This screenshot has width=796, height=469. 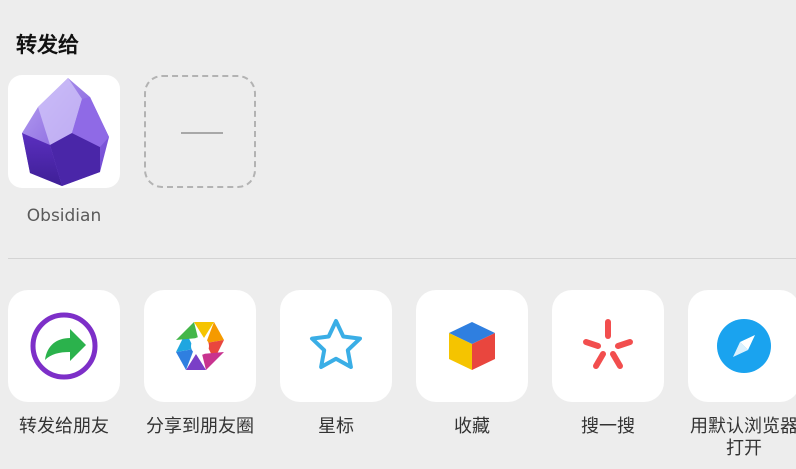 What do you see at coordinates (200, 426) in the screenshot?
I see `action-label: 分享到朋友圈` at bounding box center [200, 426].